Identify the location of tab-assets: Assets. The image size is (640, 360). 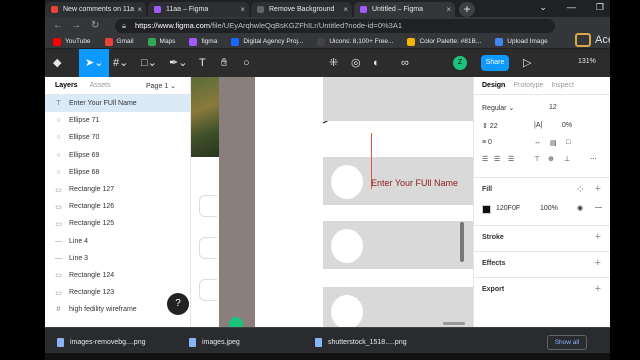
(100, 85).